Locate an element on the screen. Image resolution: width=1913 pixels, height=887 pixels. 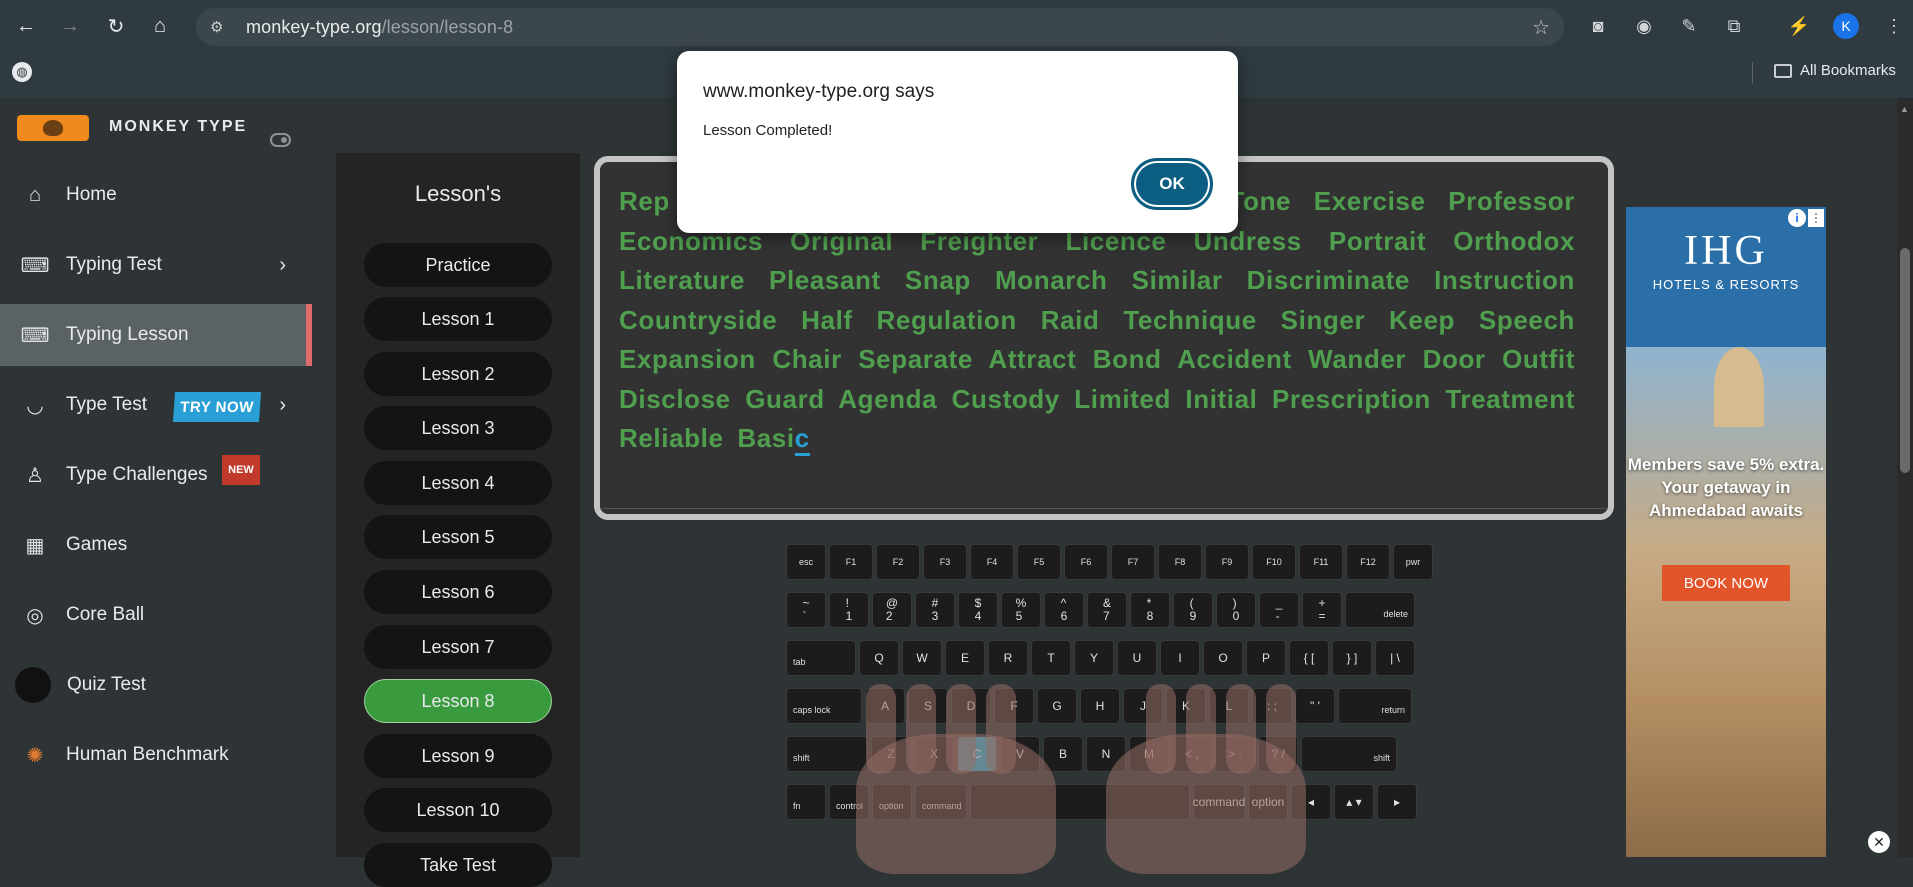
key--: : ; is located at coordinates (1272, 706).